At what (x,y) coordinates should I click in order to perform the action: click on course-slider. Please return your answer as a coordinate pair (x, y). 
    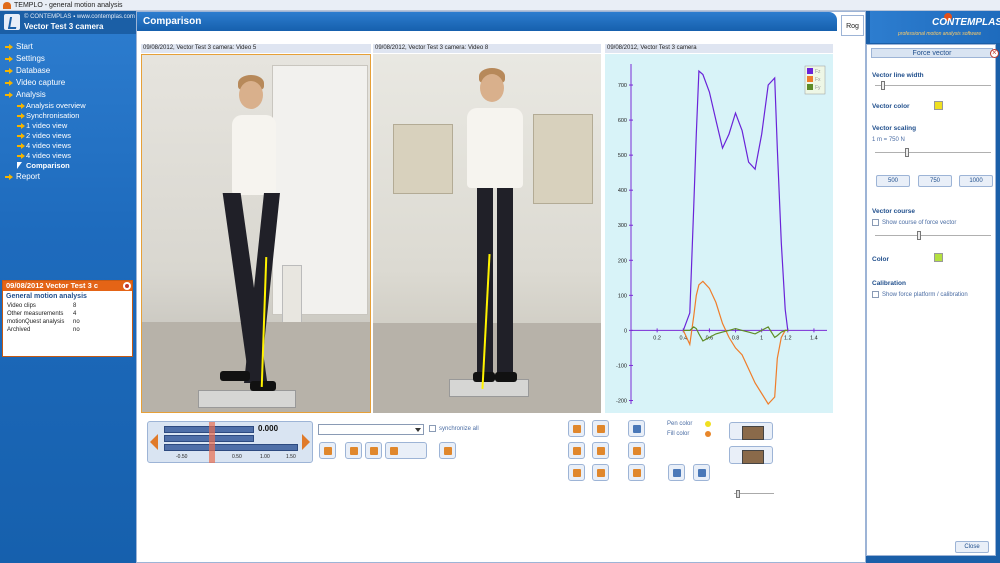
    Looking at the image, I should click on (933, 235).